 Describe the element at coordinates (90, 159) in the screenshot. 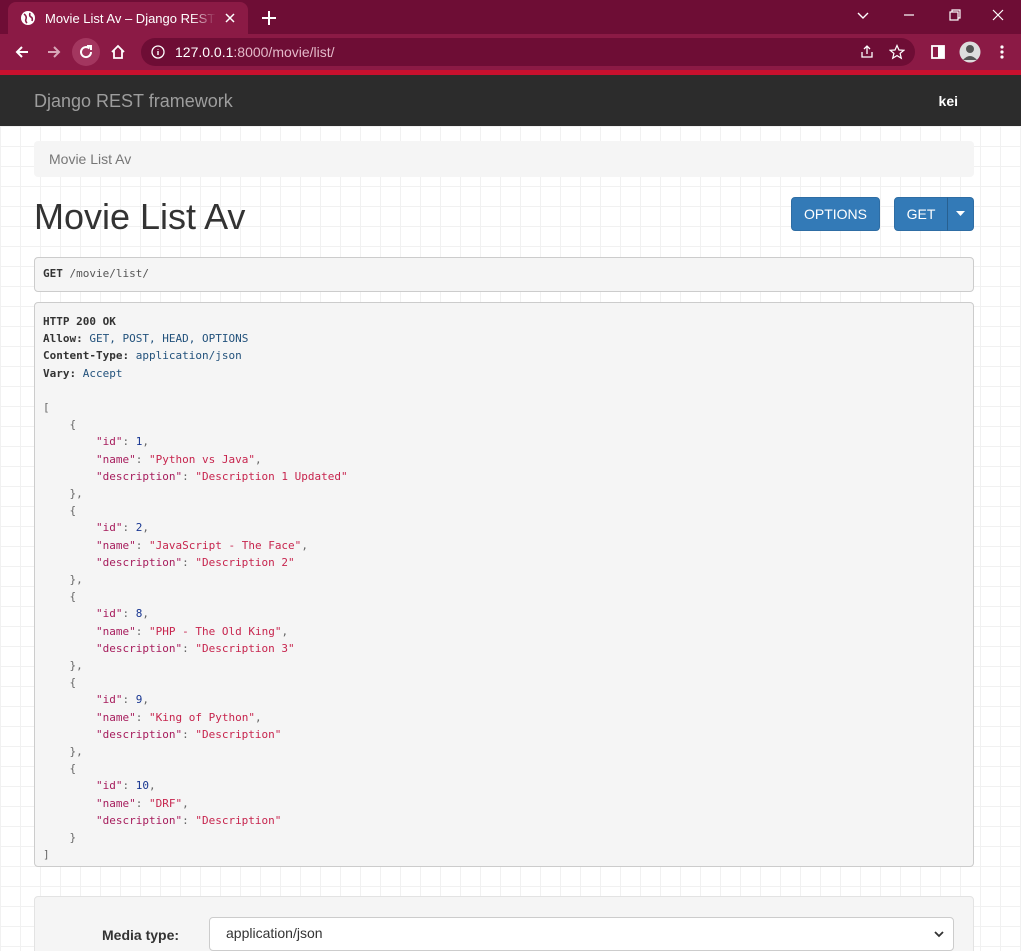

I see `breadcrumb-item: Movie List Av` at that location.